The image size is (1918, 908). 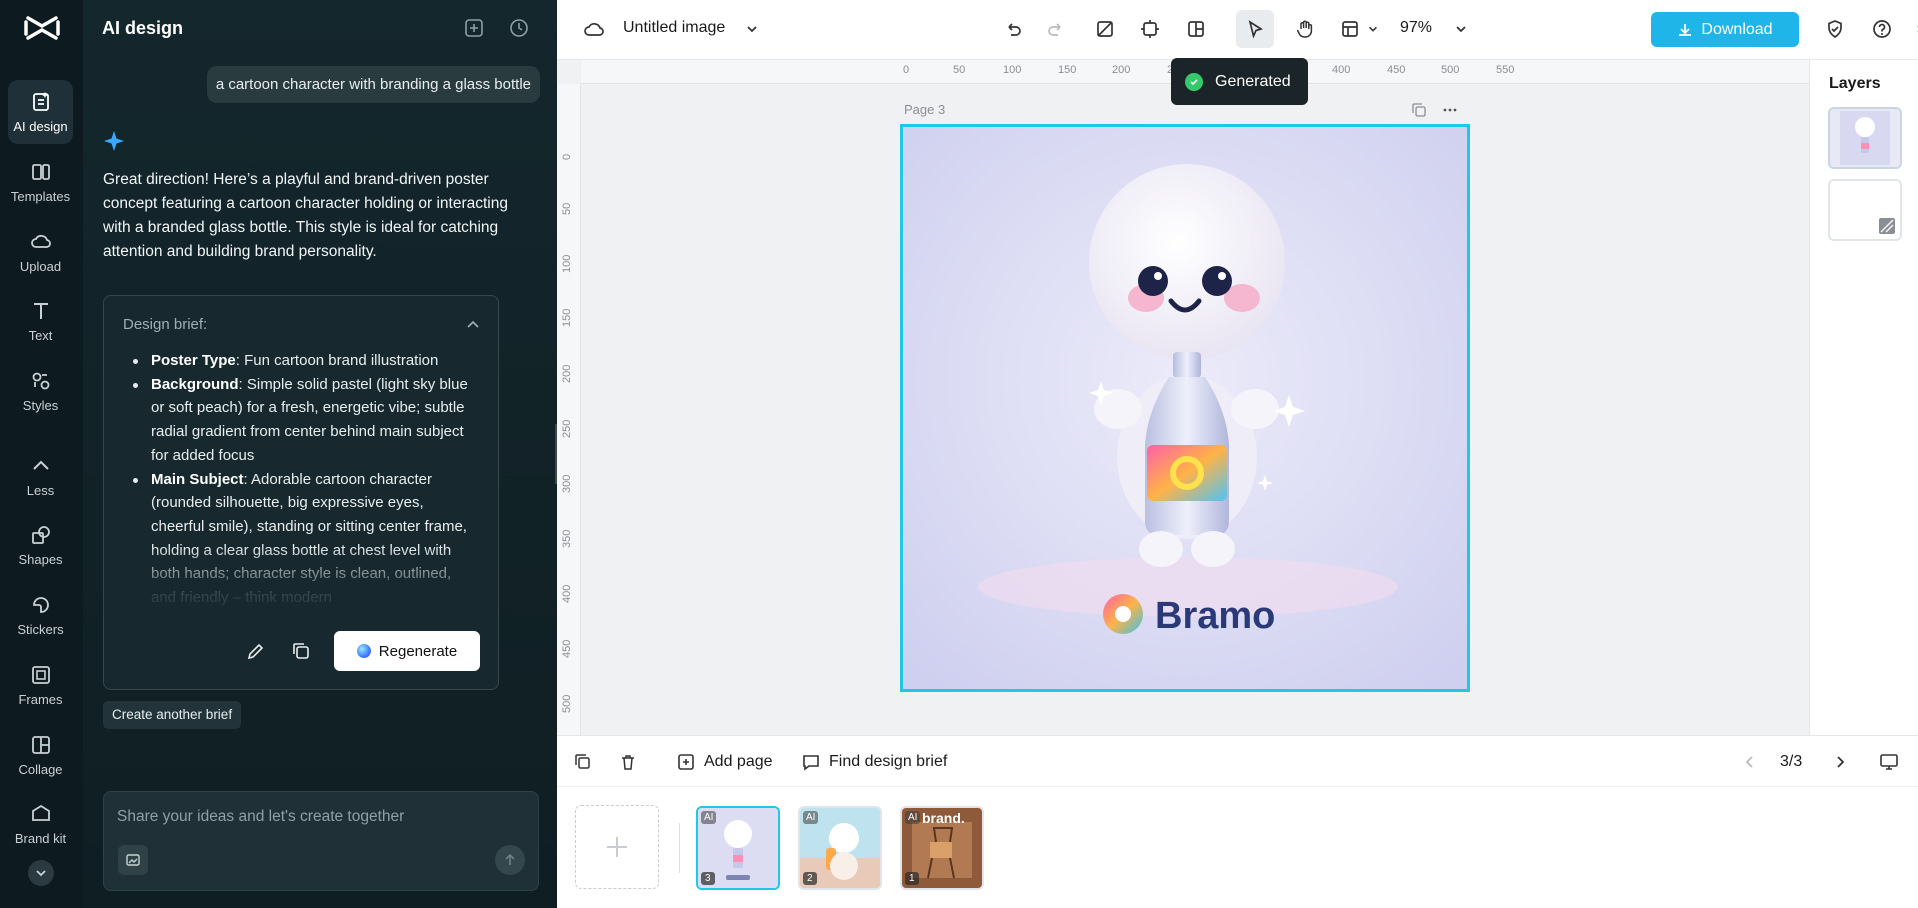 What do you see at coordinates (583, 762) in the screenshot?
I see `duplicate-page-button` at bounding box center [583, 762].